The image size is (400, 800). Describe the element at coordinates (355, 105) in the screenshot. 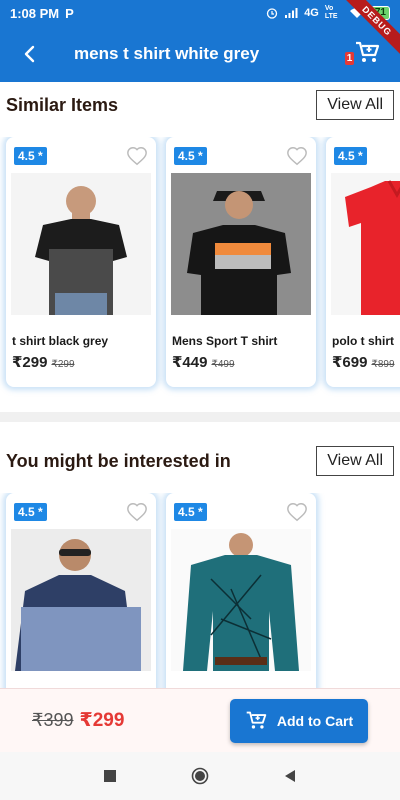

I see `similar-view-all-button: View All` at that location.